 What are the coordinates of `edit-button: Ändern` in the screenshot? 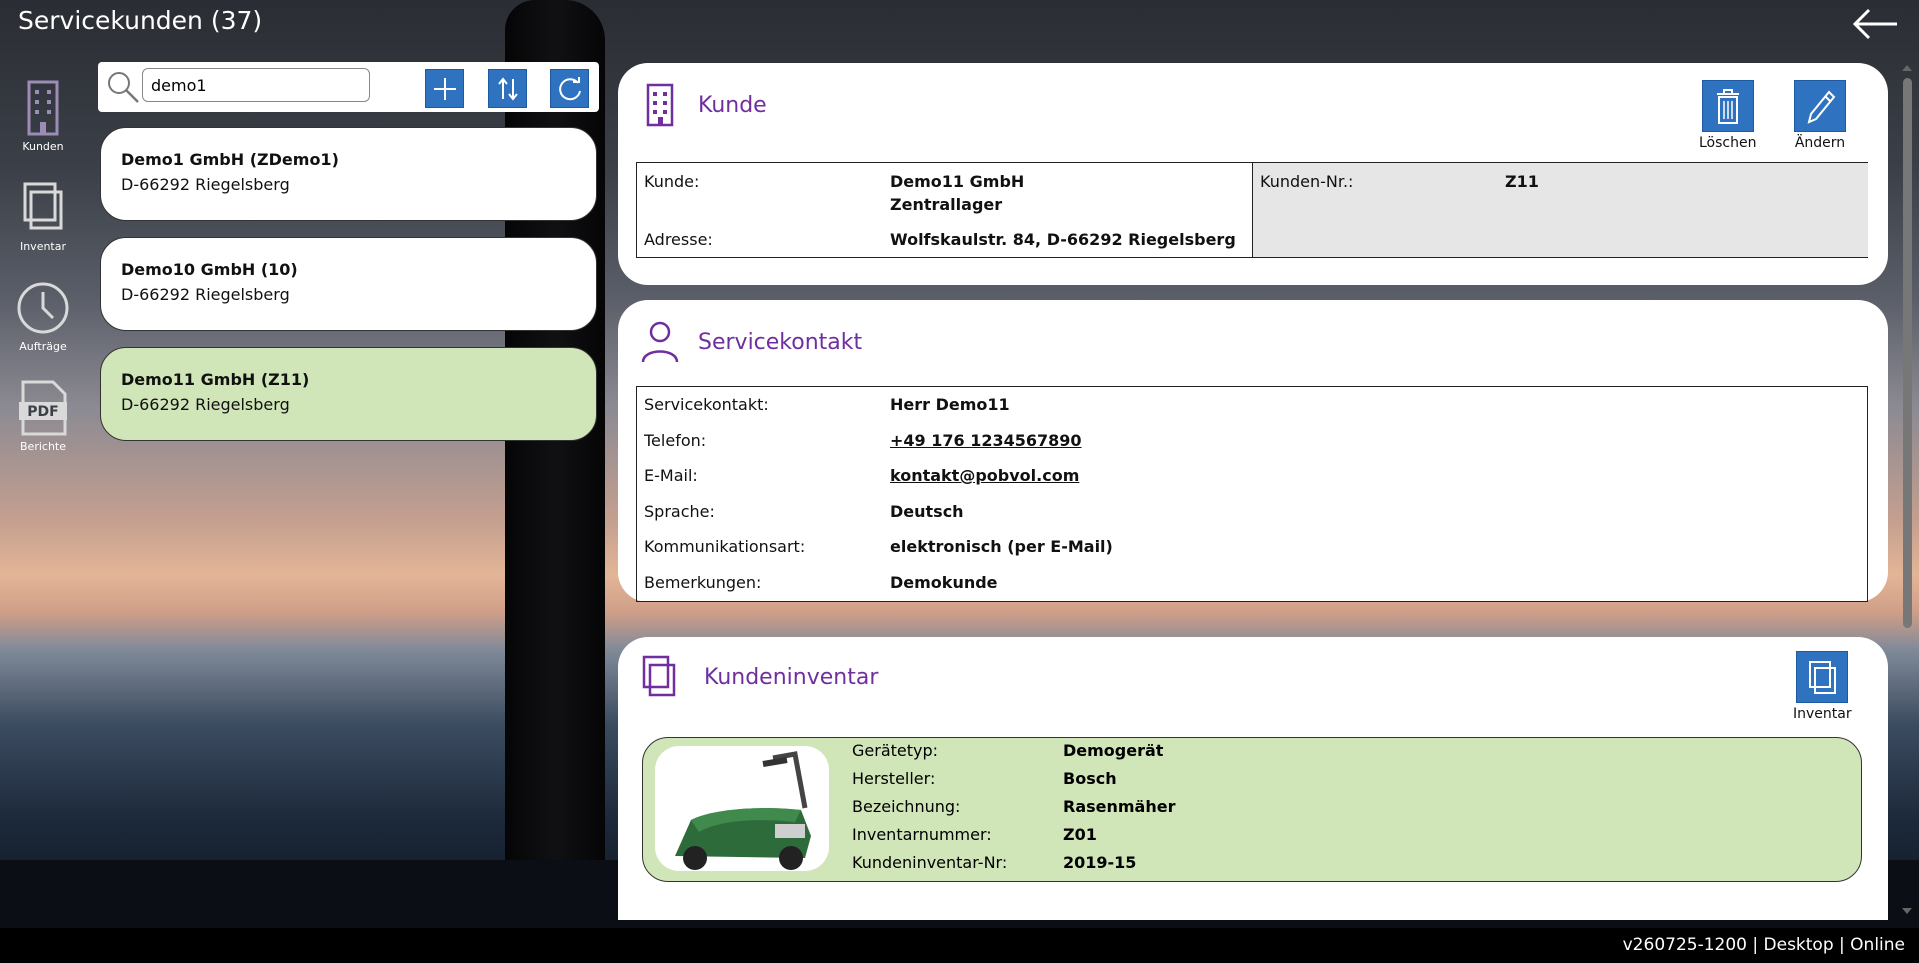 It's located at (1820, 115).